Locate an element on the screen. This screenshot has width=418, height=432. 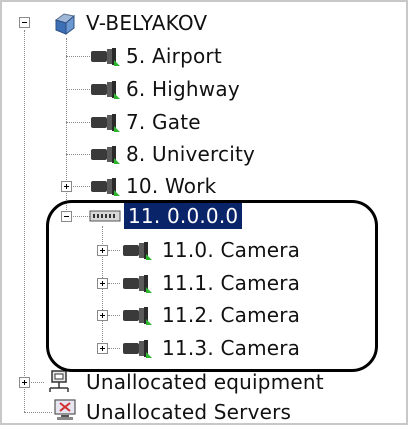
tree-item-camera: 11.3. Camera is located at coordinates (231, 348).